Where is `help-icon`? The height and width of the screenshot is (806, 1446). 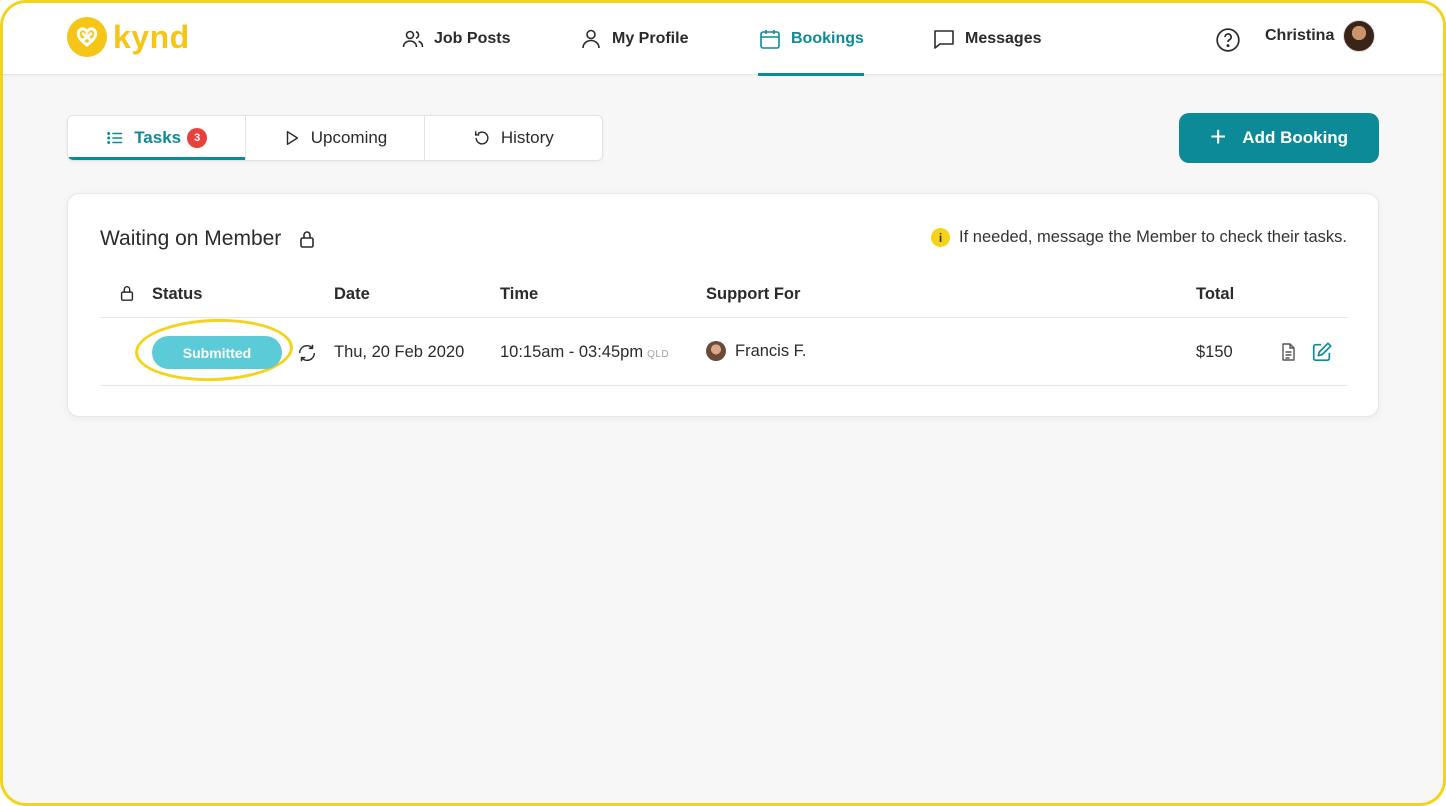
help-icon is located at coordinates (1228, 40).